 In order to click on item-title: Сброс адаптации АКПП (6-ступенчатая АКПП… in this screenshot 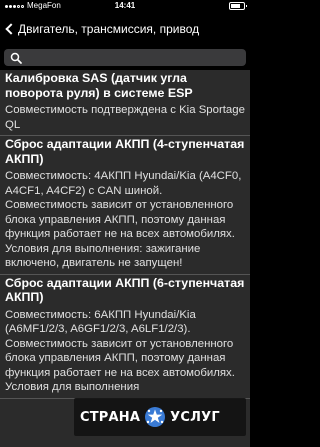, I will do `click(125, 290)`.